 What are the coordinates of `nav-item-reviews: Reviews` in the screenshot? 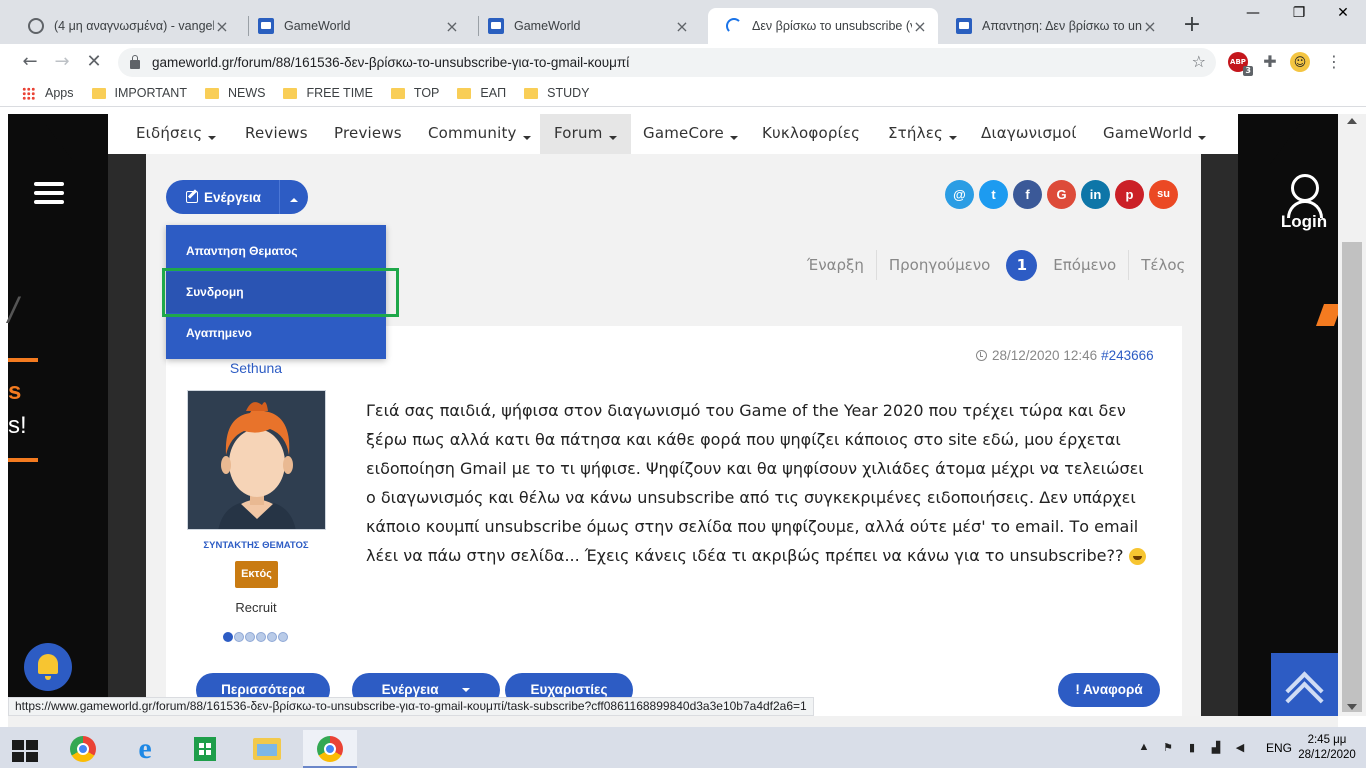 It's located at (276, 134).